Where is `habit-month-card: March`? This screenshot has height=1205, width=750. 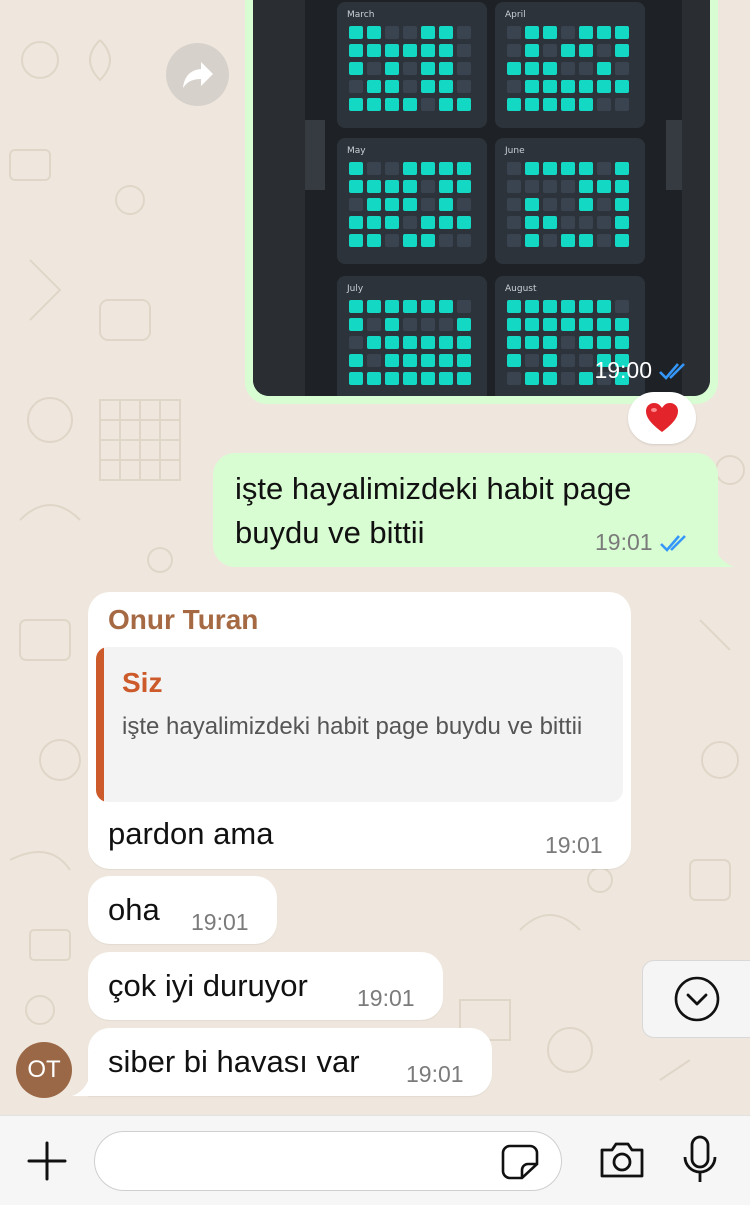 habit-month-card: March is located at coordinates (412, 65).